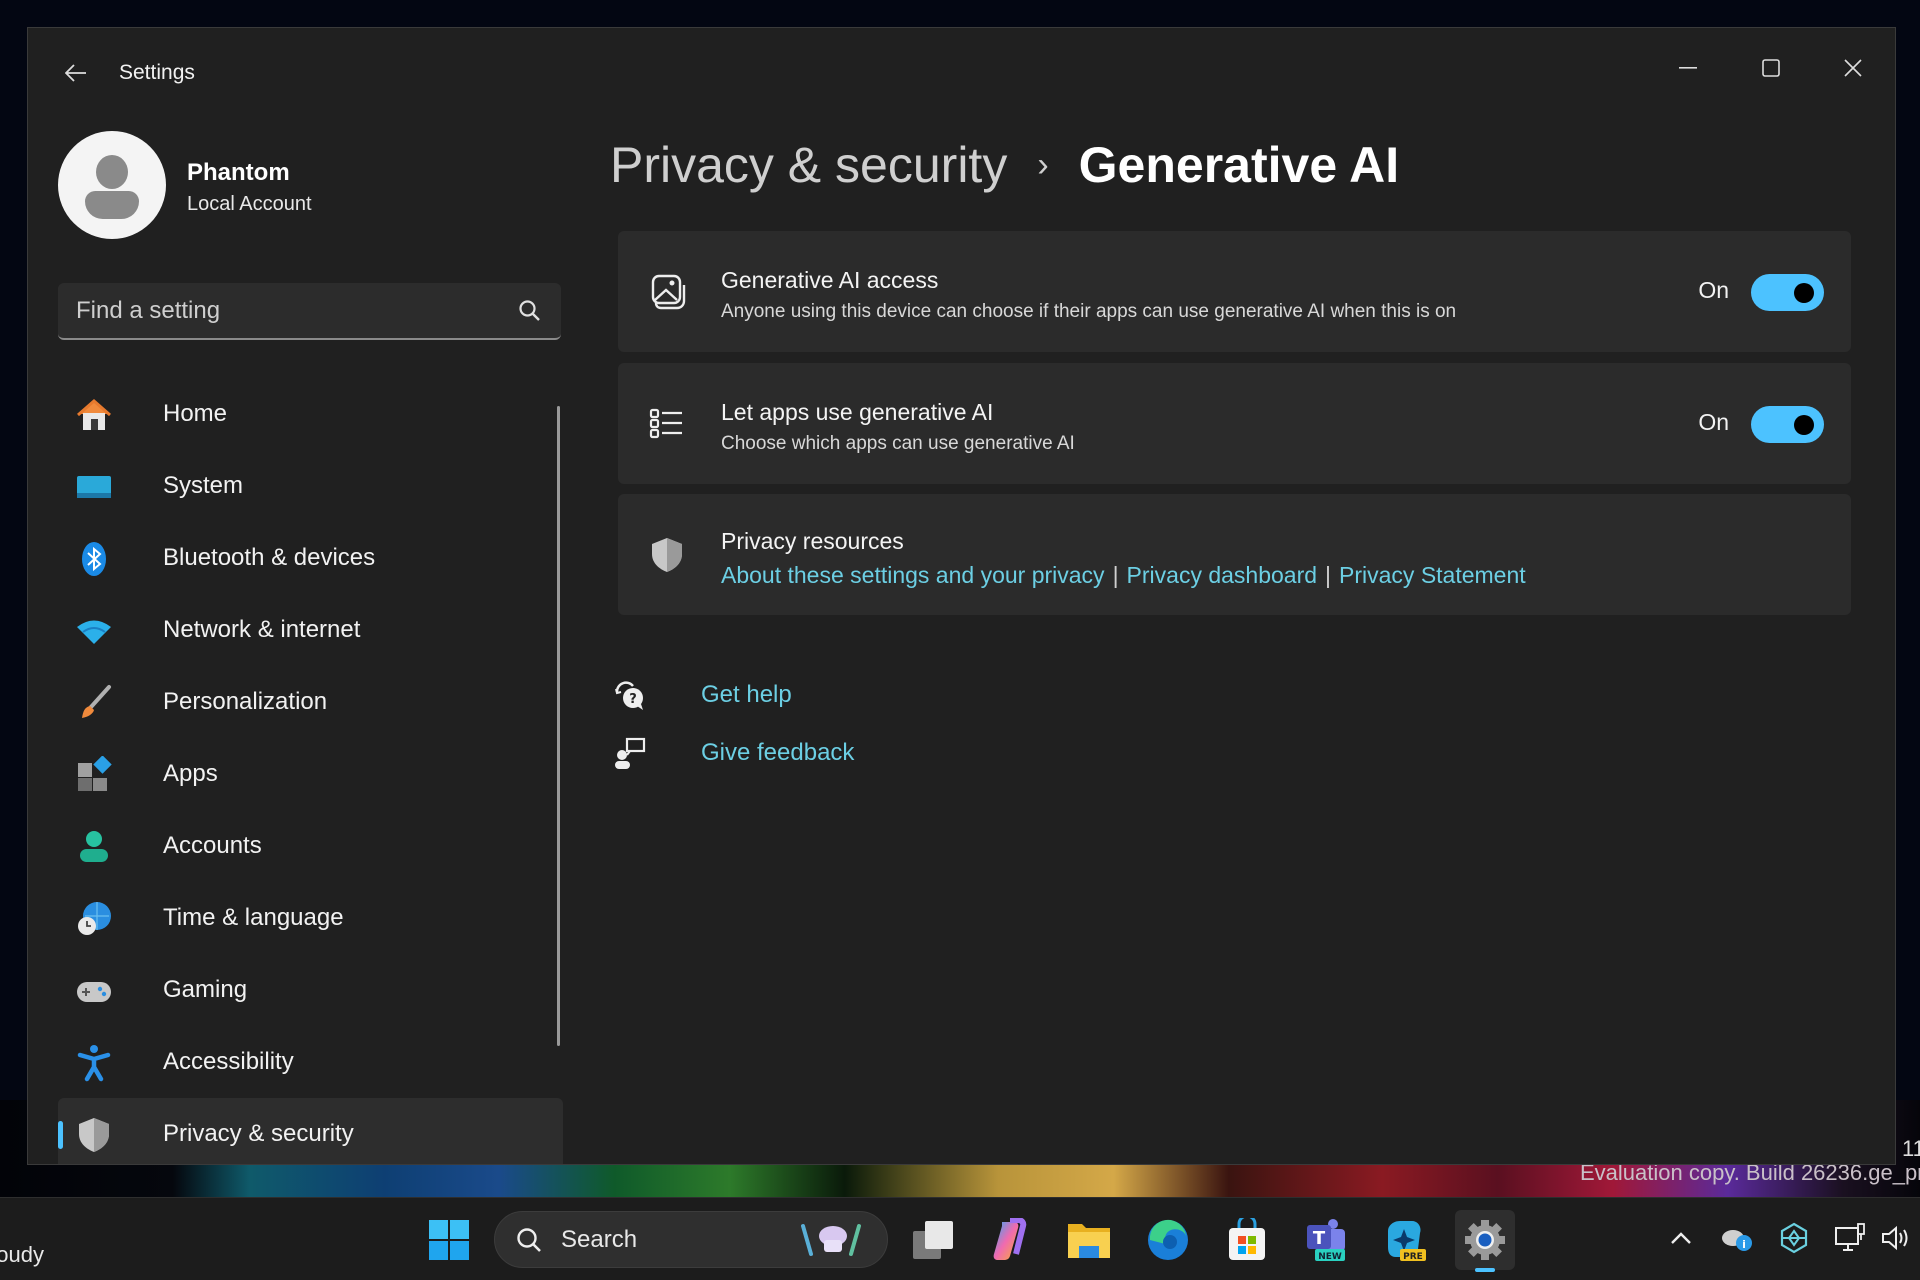 Image resolution: width=1920 pixels, height=1280 pixels. I want to click on setting-title: Let apps use generative AI, so click(857, 412).